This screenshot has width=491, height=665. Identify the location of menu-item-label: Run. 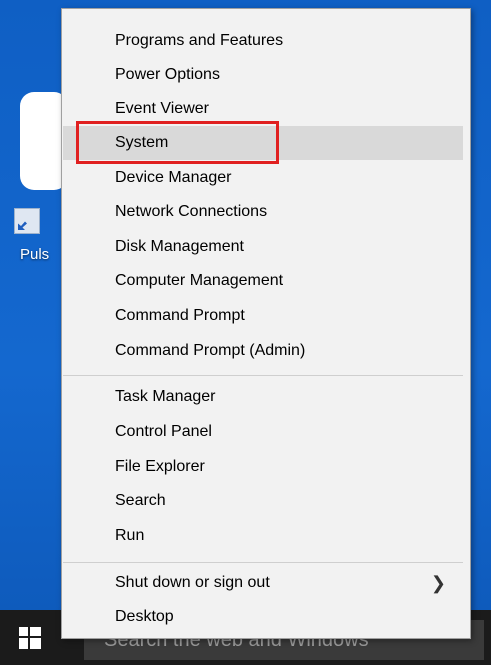
(130, 535).